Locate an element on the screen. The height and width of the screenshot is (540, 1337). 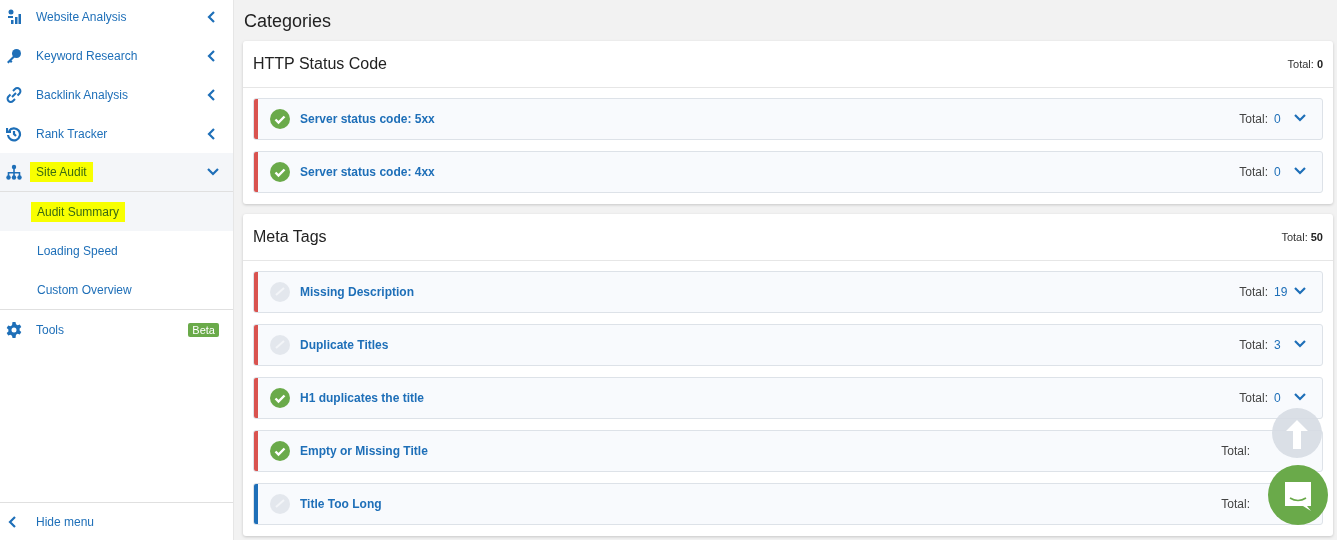
issue-row: Server status code: 4xx Total: 0 is located at coordinates (788, 172).